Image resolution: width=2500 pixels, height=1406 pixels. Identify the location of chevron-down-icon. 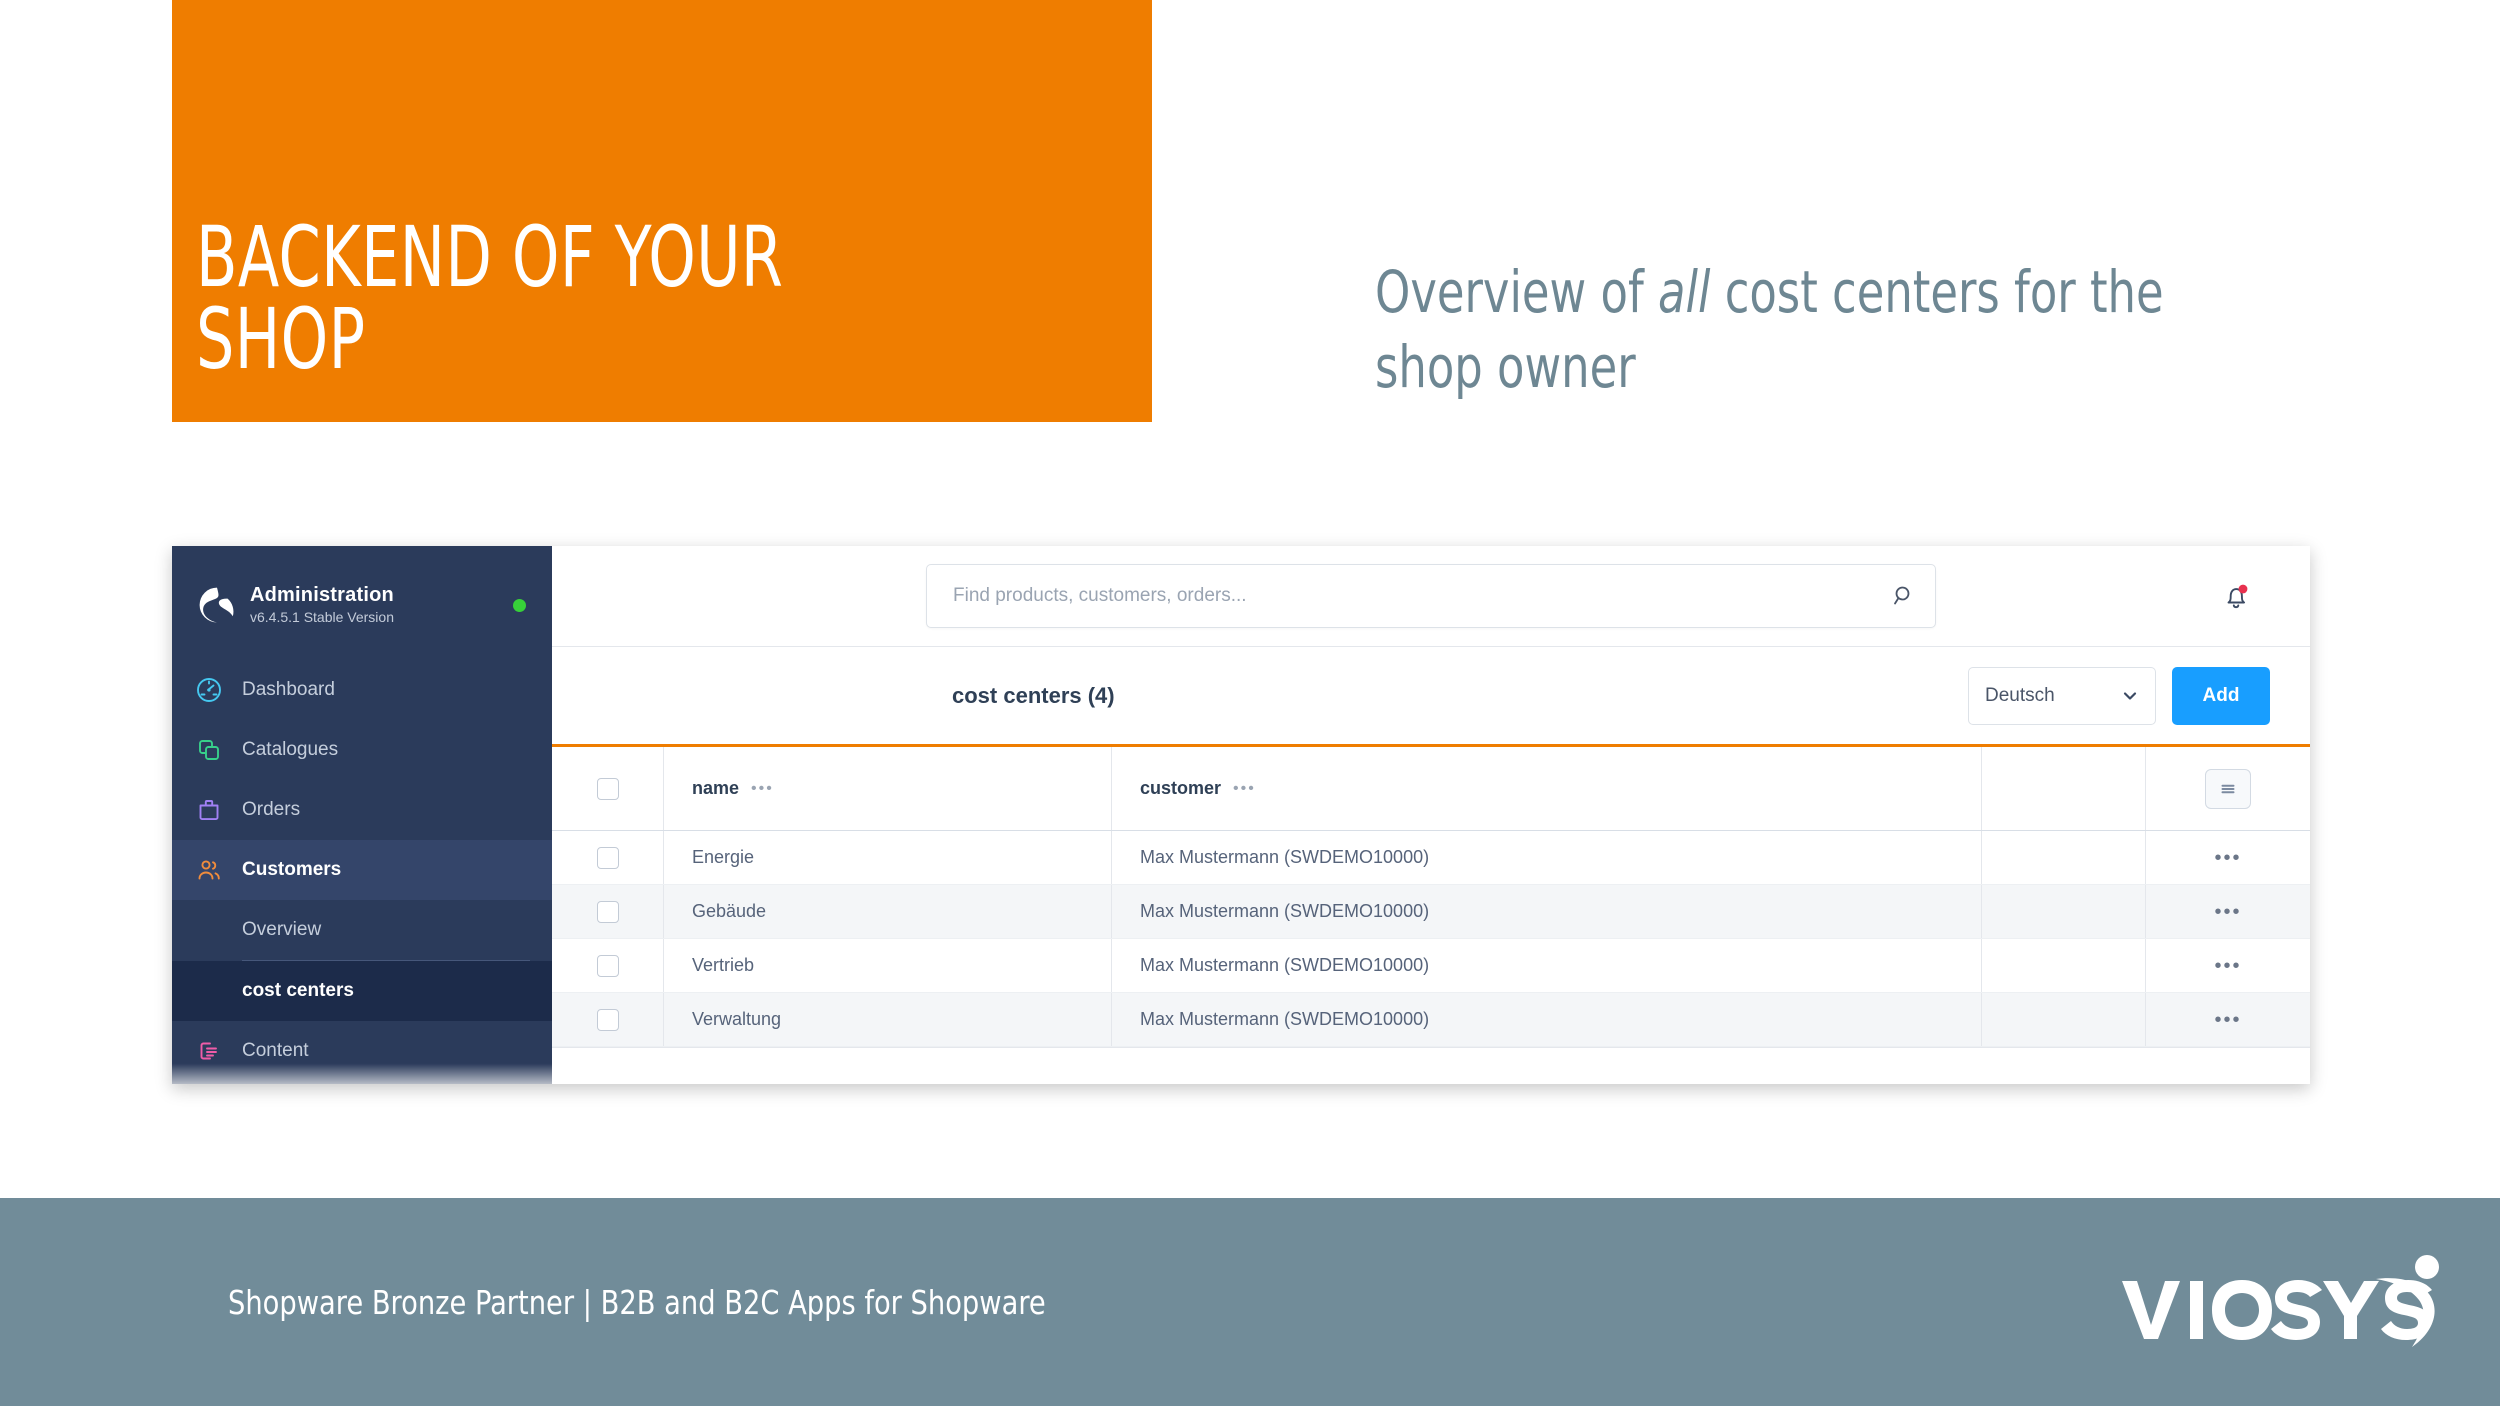
(2130, 696).